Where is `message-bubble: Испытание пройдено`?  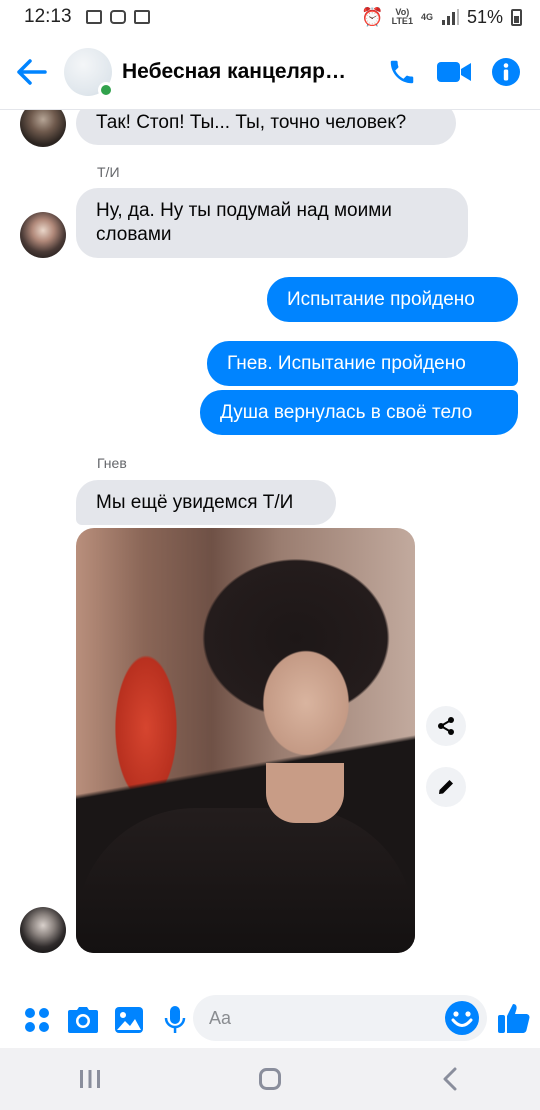
message-bubble: Испытание пройдено is located at coordinates (392, 299).